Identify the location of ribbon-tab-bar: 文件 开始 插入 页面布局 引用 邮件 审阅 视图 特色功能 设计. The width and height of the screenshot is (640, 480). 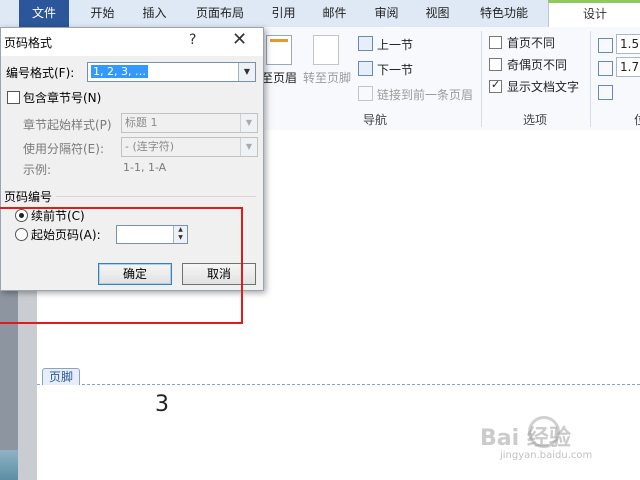
(320, 14).